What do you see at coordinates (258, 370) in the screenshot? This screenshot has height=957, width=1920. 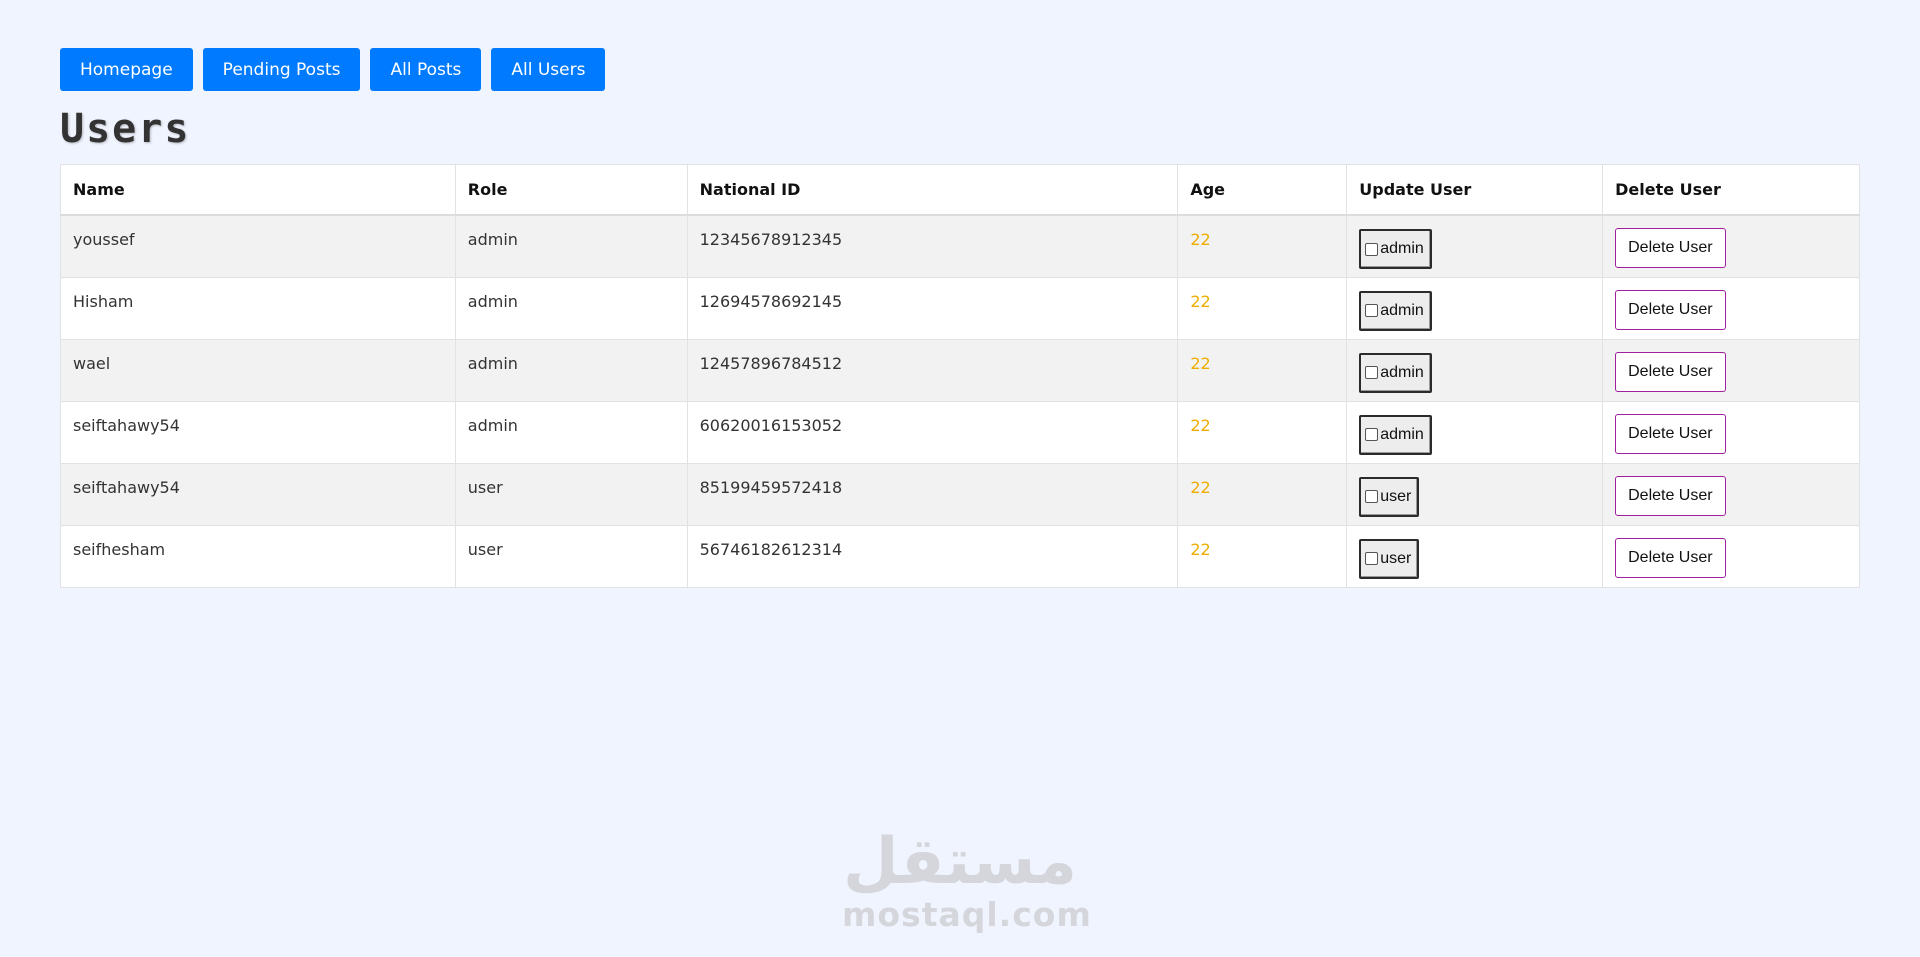 I see `user-name-cell: wael` at bounding box center [258, 370].